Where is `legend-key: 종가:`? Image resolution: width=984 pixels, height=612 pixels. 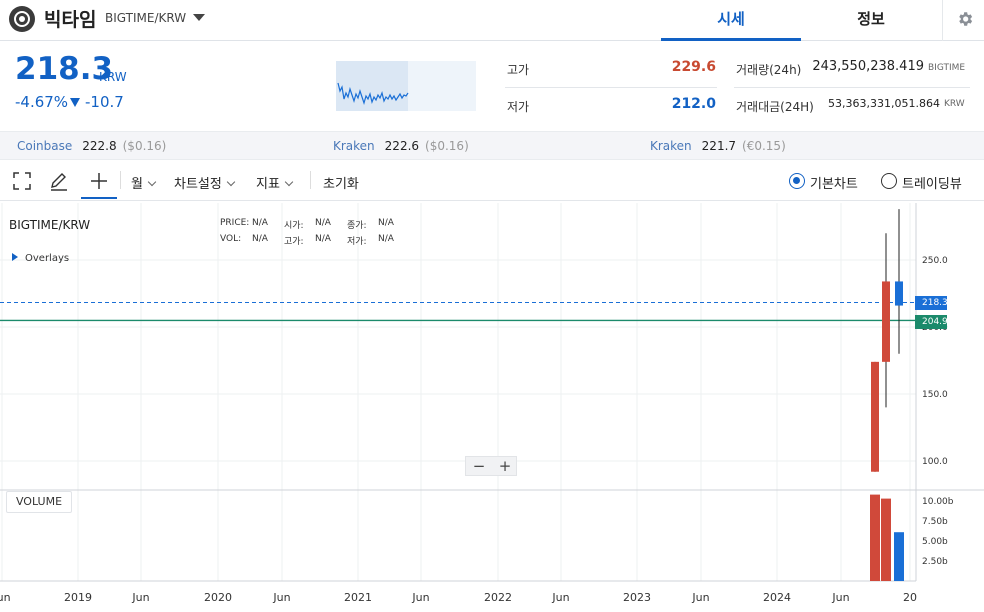
legend-key: 종가: is located at coordinates (357, 226).